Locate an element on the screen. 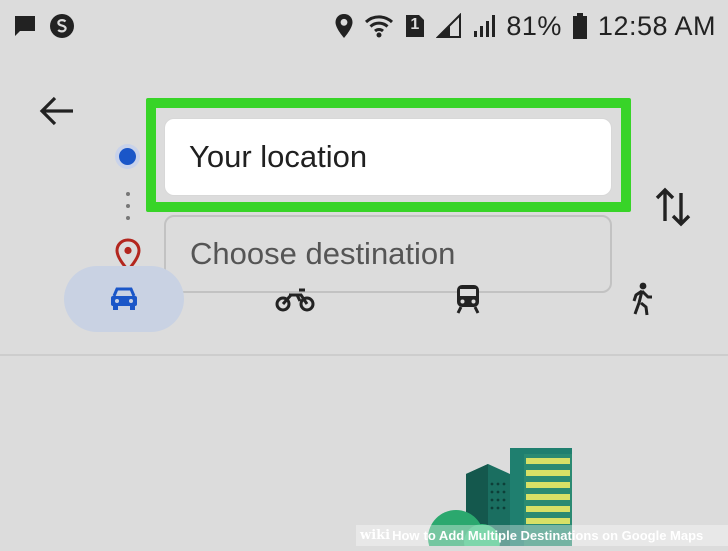  status-bar: 1 81% 12:58 AM is located at coordinates (364, 26).